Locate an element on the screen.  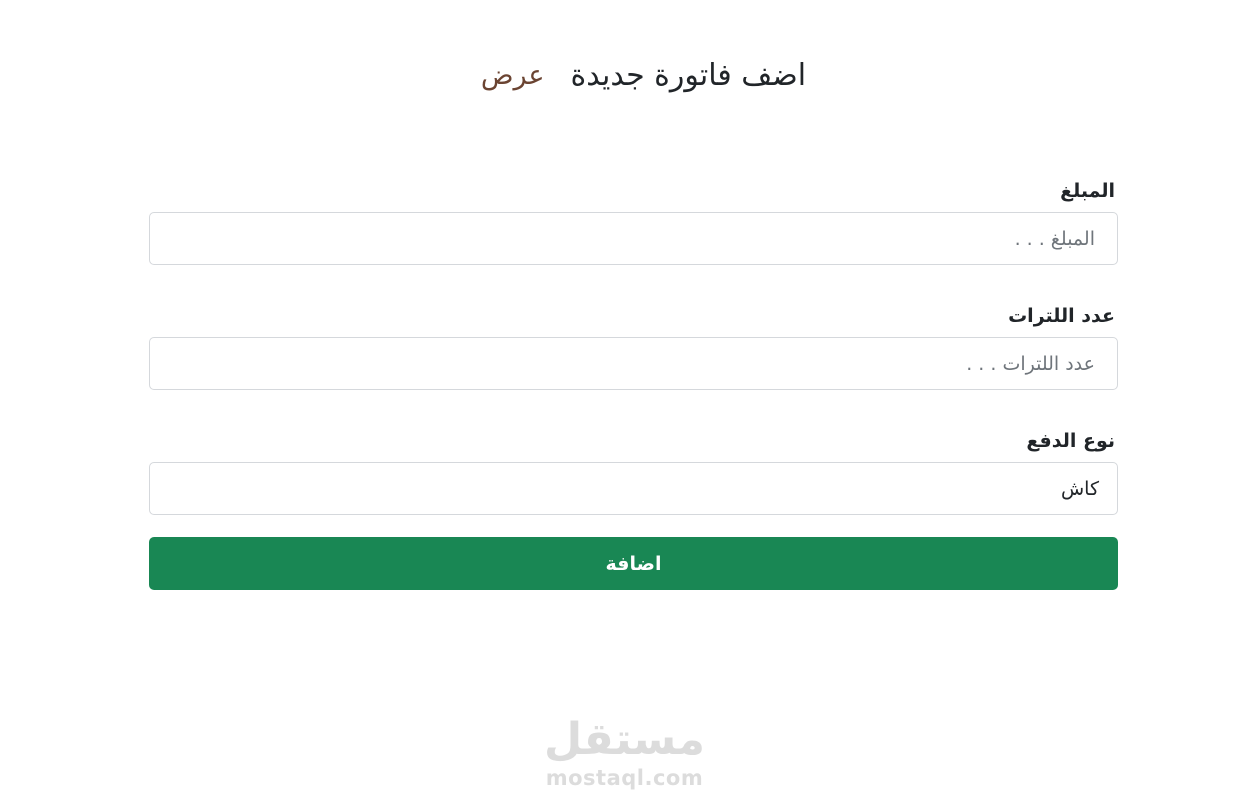
amount-field-group: المبلغ is located at coordinates (633, 217).